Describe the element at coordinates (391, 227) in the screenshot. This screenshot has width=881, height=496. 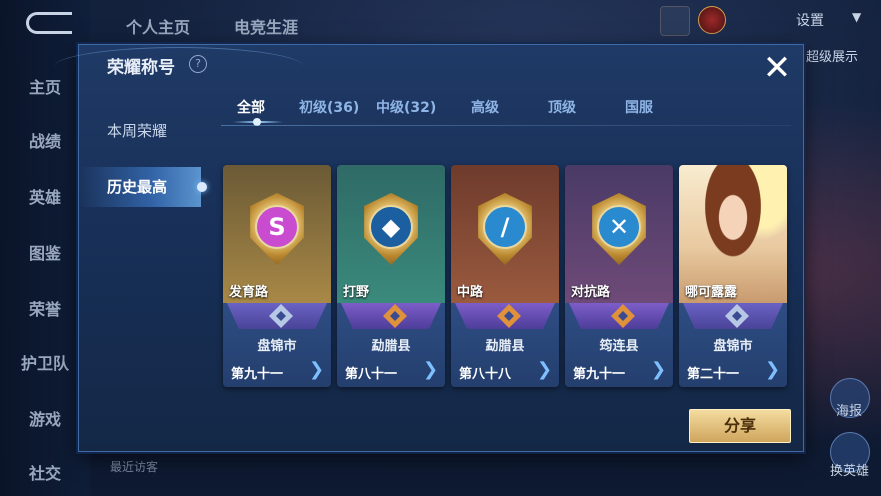
I see `jungle-lane-icon: ◆` at that location.